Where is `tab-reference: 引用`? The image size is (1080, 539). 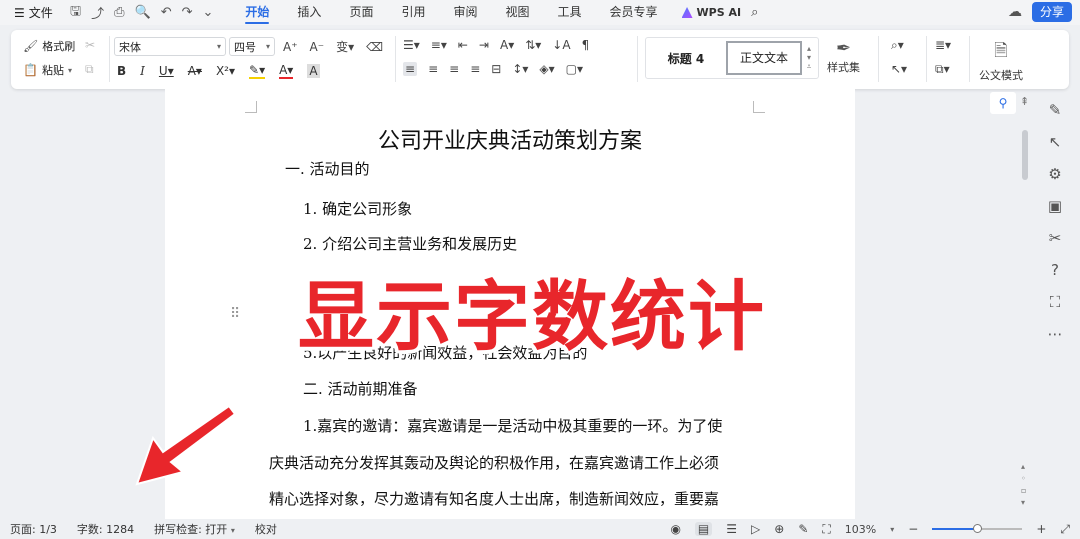
tab-reference: 引用 is located at coordinates (413, 12).